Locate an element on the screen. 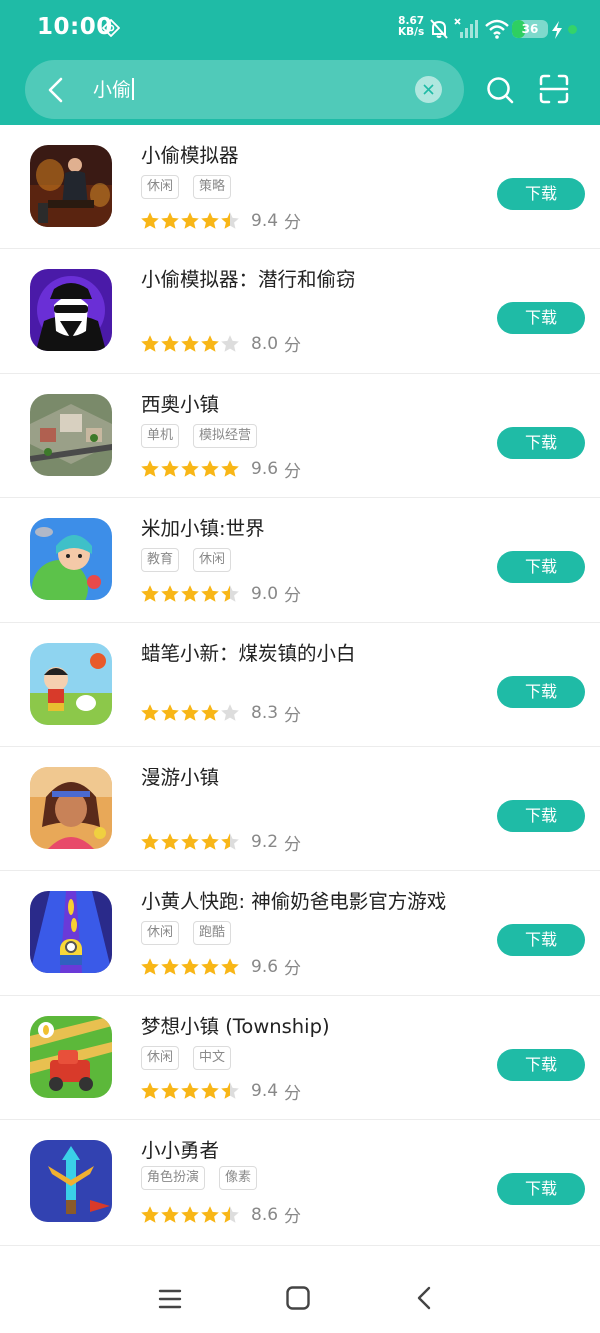 The height and width of the screenshot is (1333, 600). app-list-item: 米加小镇:世界 教育 休闲 9.0 分 下载 is located at coordinates (300, 560).